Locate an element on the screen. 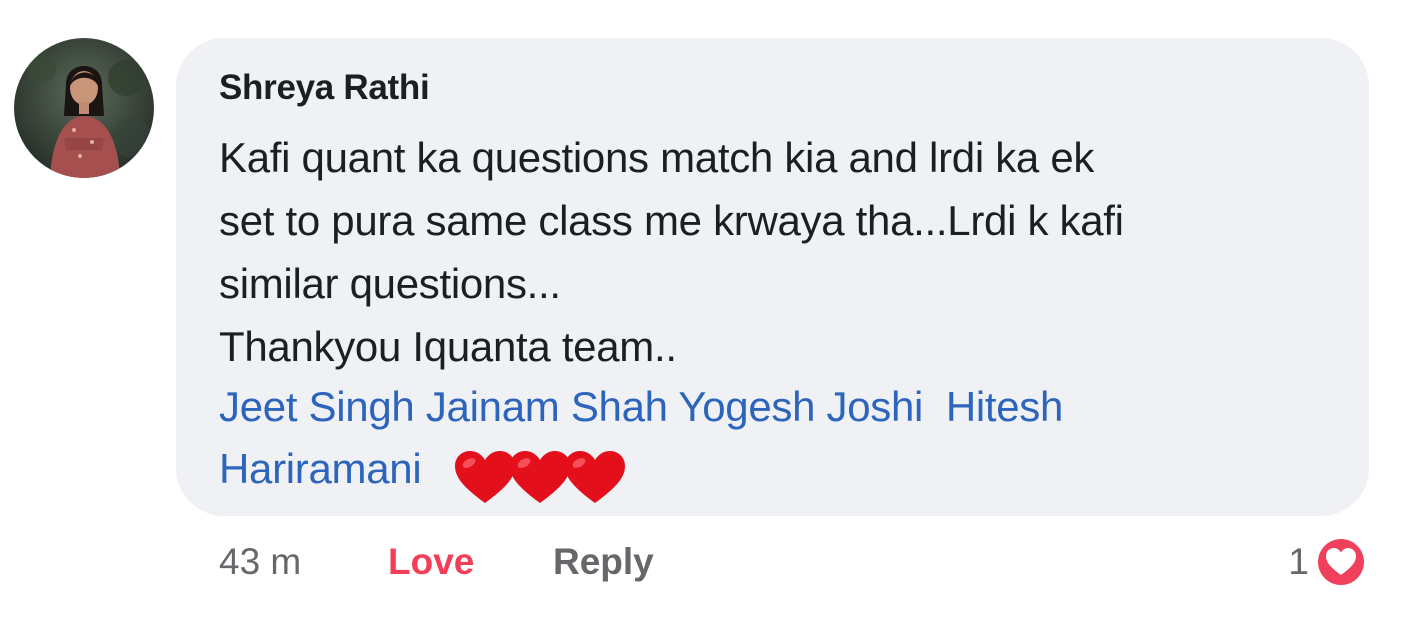 The width and height of the screenshot is (1404, 632). reaction-summary: 1 is located at coordinates (1328, 562).